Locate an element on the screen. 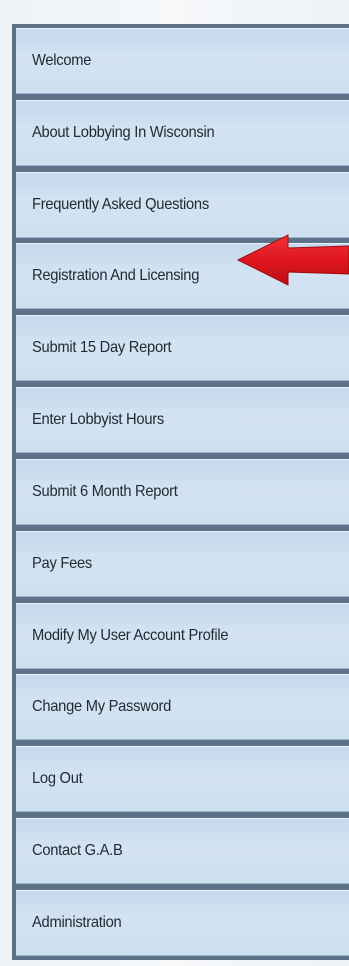  menu-item-label: Registration And Licensing is located at coordinates (116, 276).